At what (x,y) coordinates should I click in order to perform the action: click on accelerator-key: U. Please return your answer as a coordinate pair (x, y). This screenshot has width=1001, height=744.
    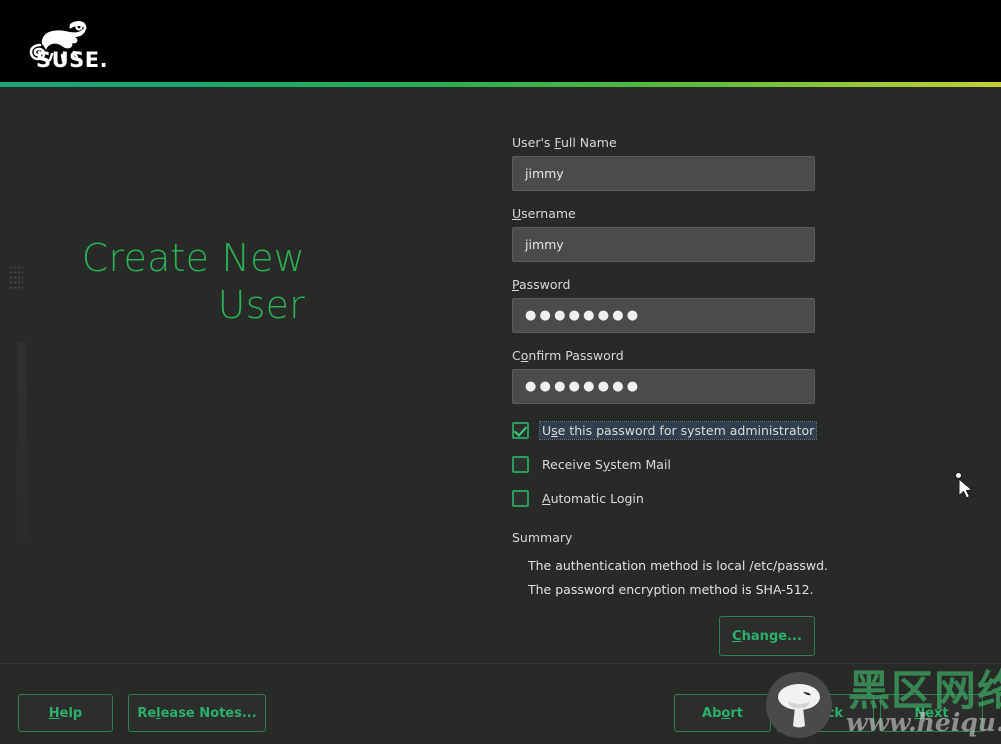
    Looking at the image, I should click on (517, 213).